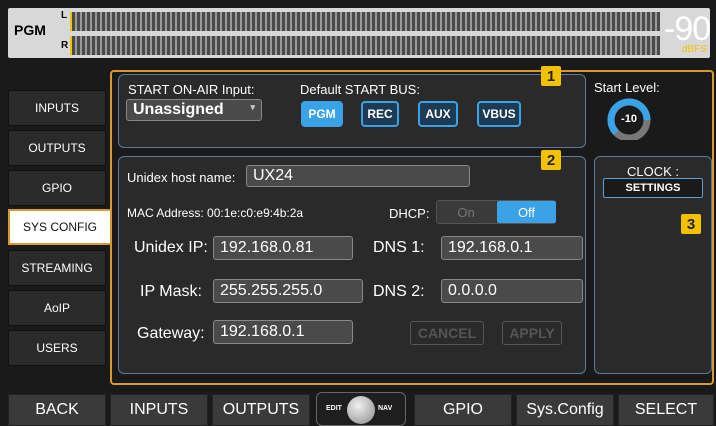  I want to click on dns1-input: 192.168.0.1, so click(512, 248).